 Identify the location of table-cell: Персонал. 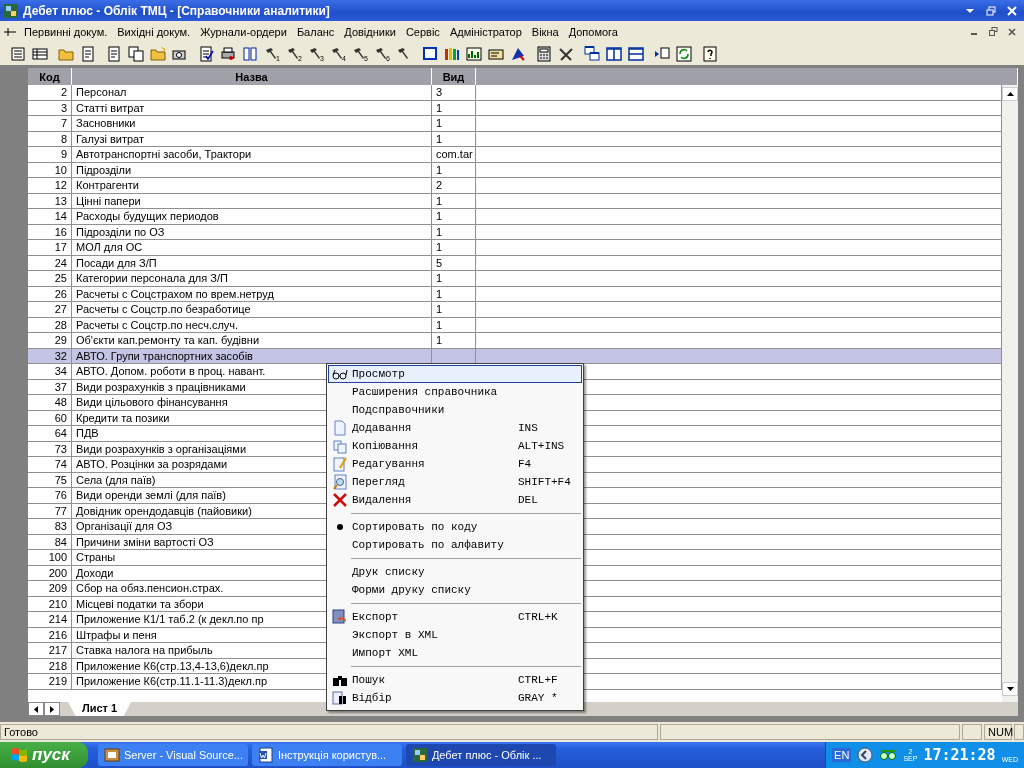
(252, 92).